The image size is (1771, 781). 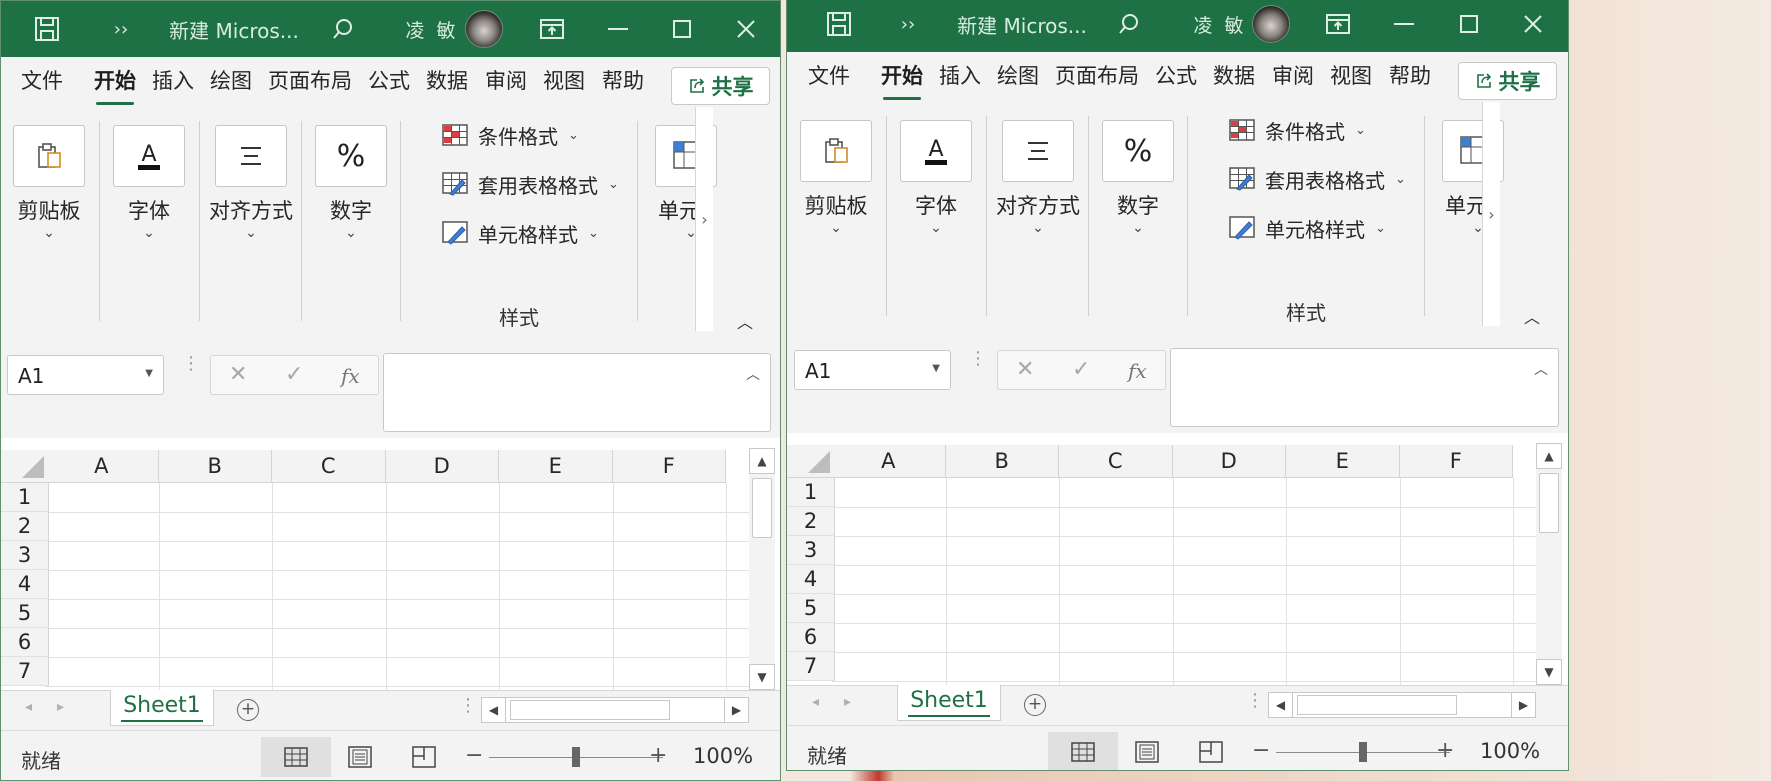 What do you see at coordinates (745, 321) in the screenshot?
I see `collapse-ribbon-icon: ︿` at bounding box center [745, 321].